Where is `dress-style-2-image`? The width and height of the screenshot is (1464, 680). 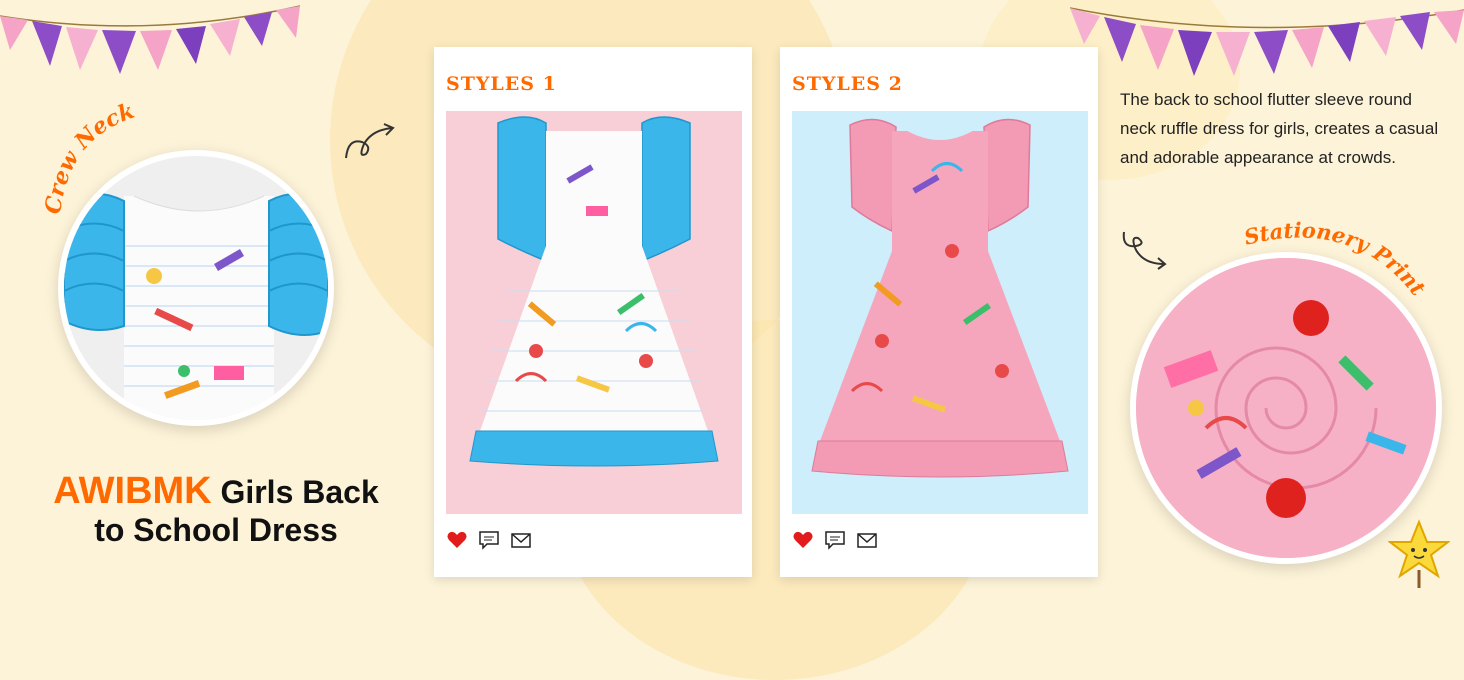
dress-style-2-image is located at coordinates (940, 312).